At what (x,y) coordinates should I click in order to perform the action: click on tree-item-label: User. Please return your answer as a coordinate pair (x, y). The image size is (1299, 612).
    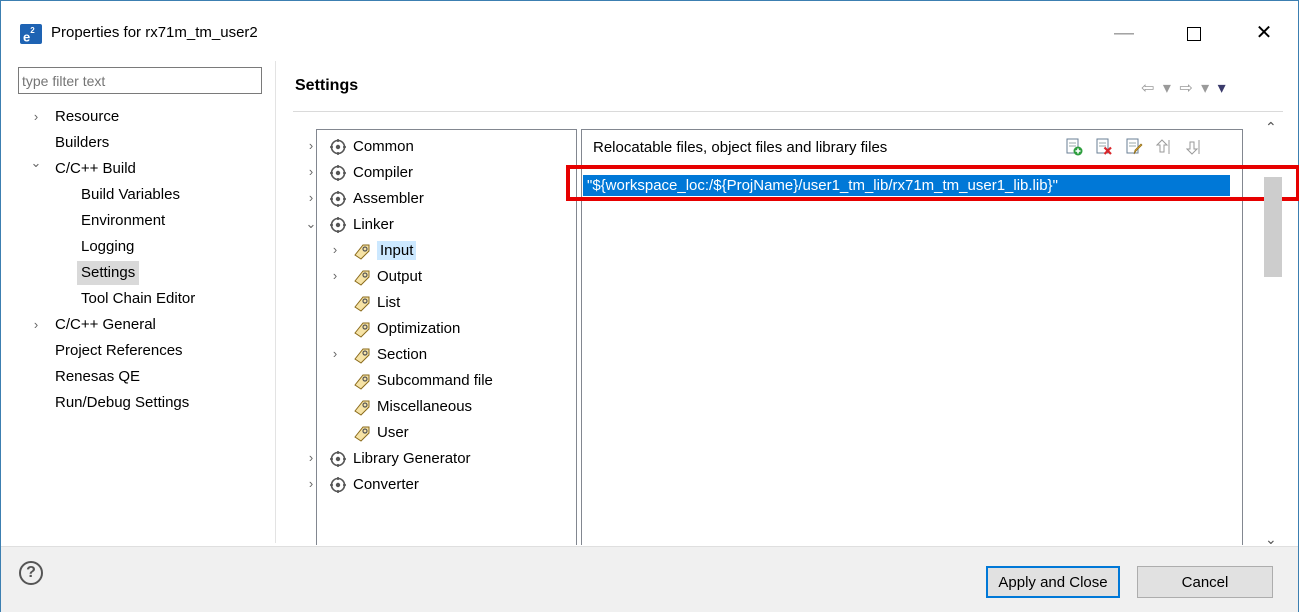
    Looking at the image, I should click on (393, 432).